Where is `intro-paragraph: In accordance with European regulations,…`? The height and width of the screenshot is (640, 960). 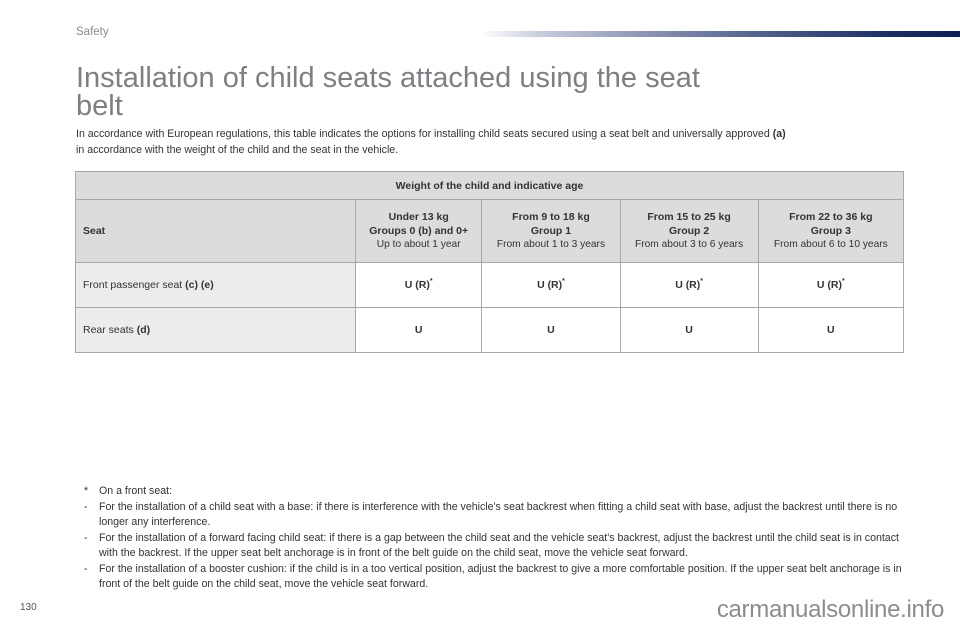
intro-paragraph: In accordance with European regulations,… is located at coordinates (491, 142).